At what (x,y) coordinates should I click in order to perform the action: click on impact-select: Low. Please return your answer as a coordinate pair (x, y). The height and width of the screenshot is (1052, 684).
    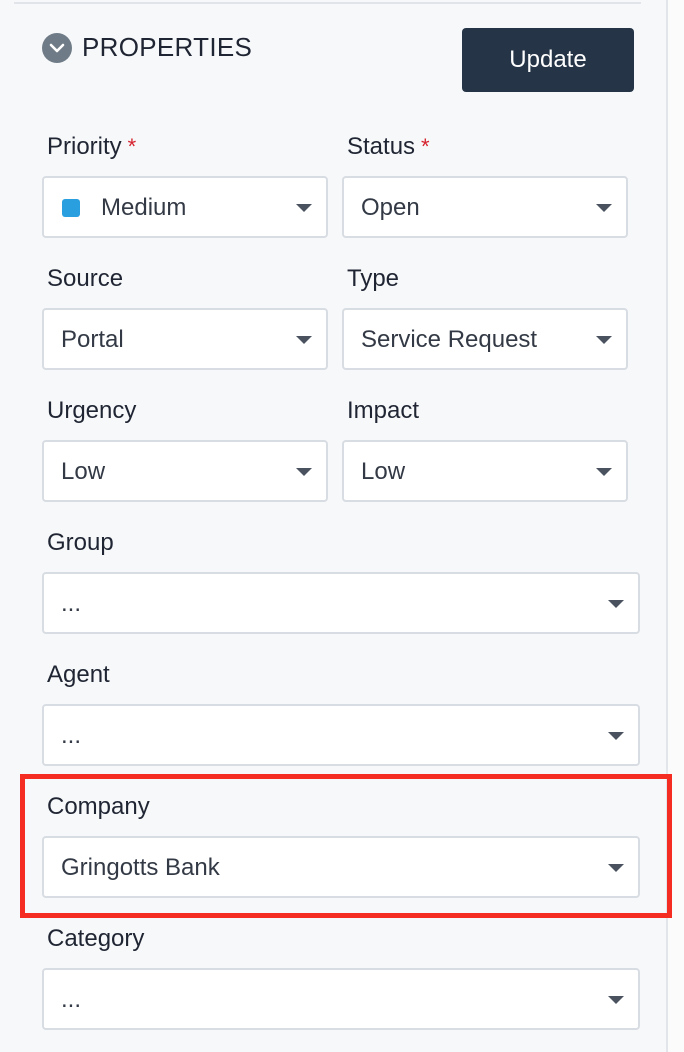
    Looking at the image, I should click on (485, 471).